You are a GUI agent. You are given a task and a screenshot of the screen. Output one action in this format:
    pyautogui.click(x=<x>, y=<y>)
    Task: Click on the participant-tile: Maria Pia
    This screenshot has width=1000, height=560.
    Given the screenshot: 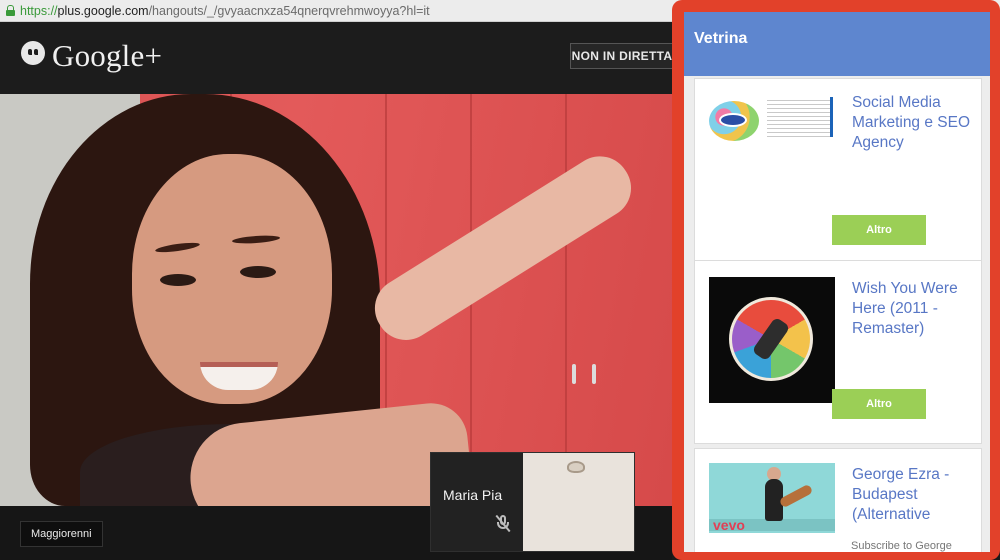 What is the action you would take?
    pyautogui.click(x=532, y=502)
    